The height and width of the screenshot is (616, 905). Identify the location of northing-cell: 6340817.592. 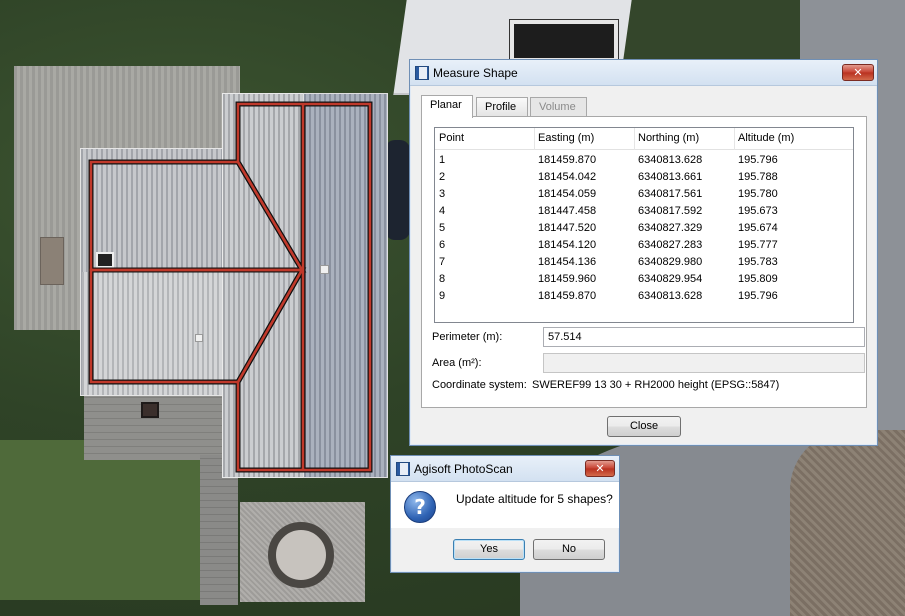
(670, 211).